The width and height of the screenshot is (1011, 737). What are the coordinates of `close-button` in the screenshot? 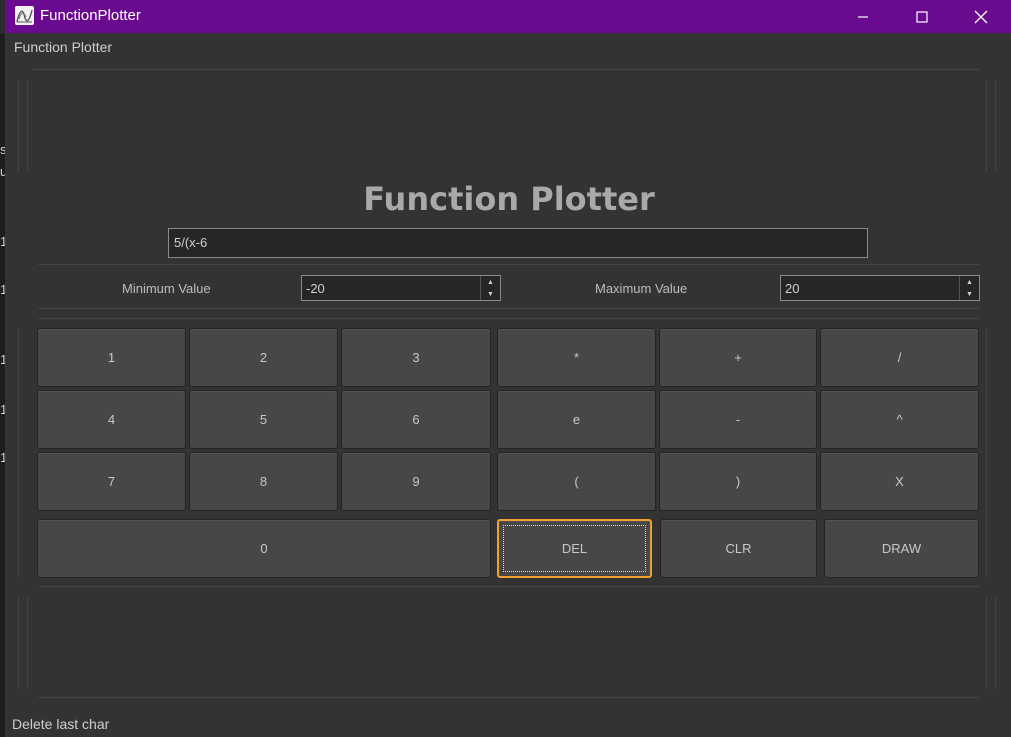 It's located at (981, 16).